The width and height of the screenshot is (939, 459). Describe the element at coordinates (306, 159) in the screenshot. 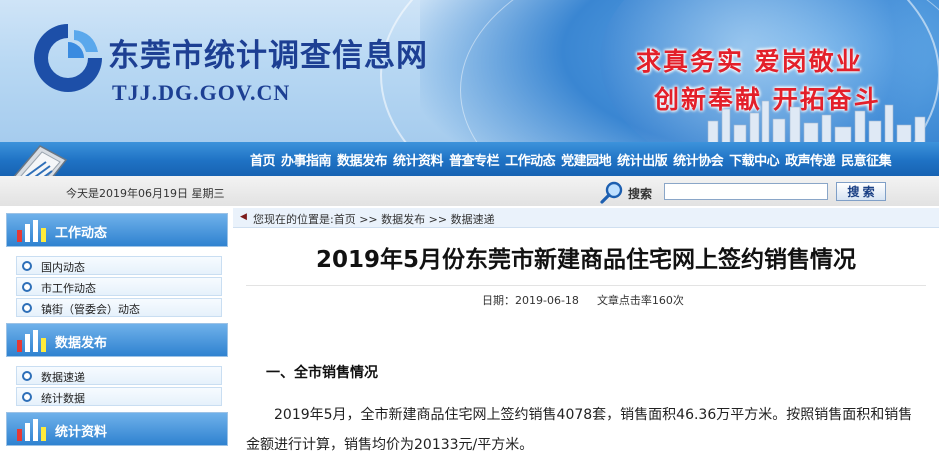

I see `nav-item-guide: 办事指南` at that location.